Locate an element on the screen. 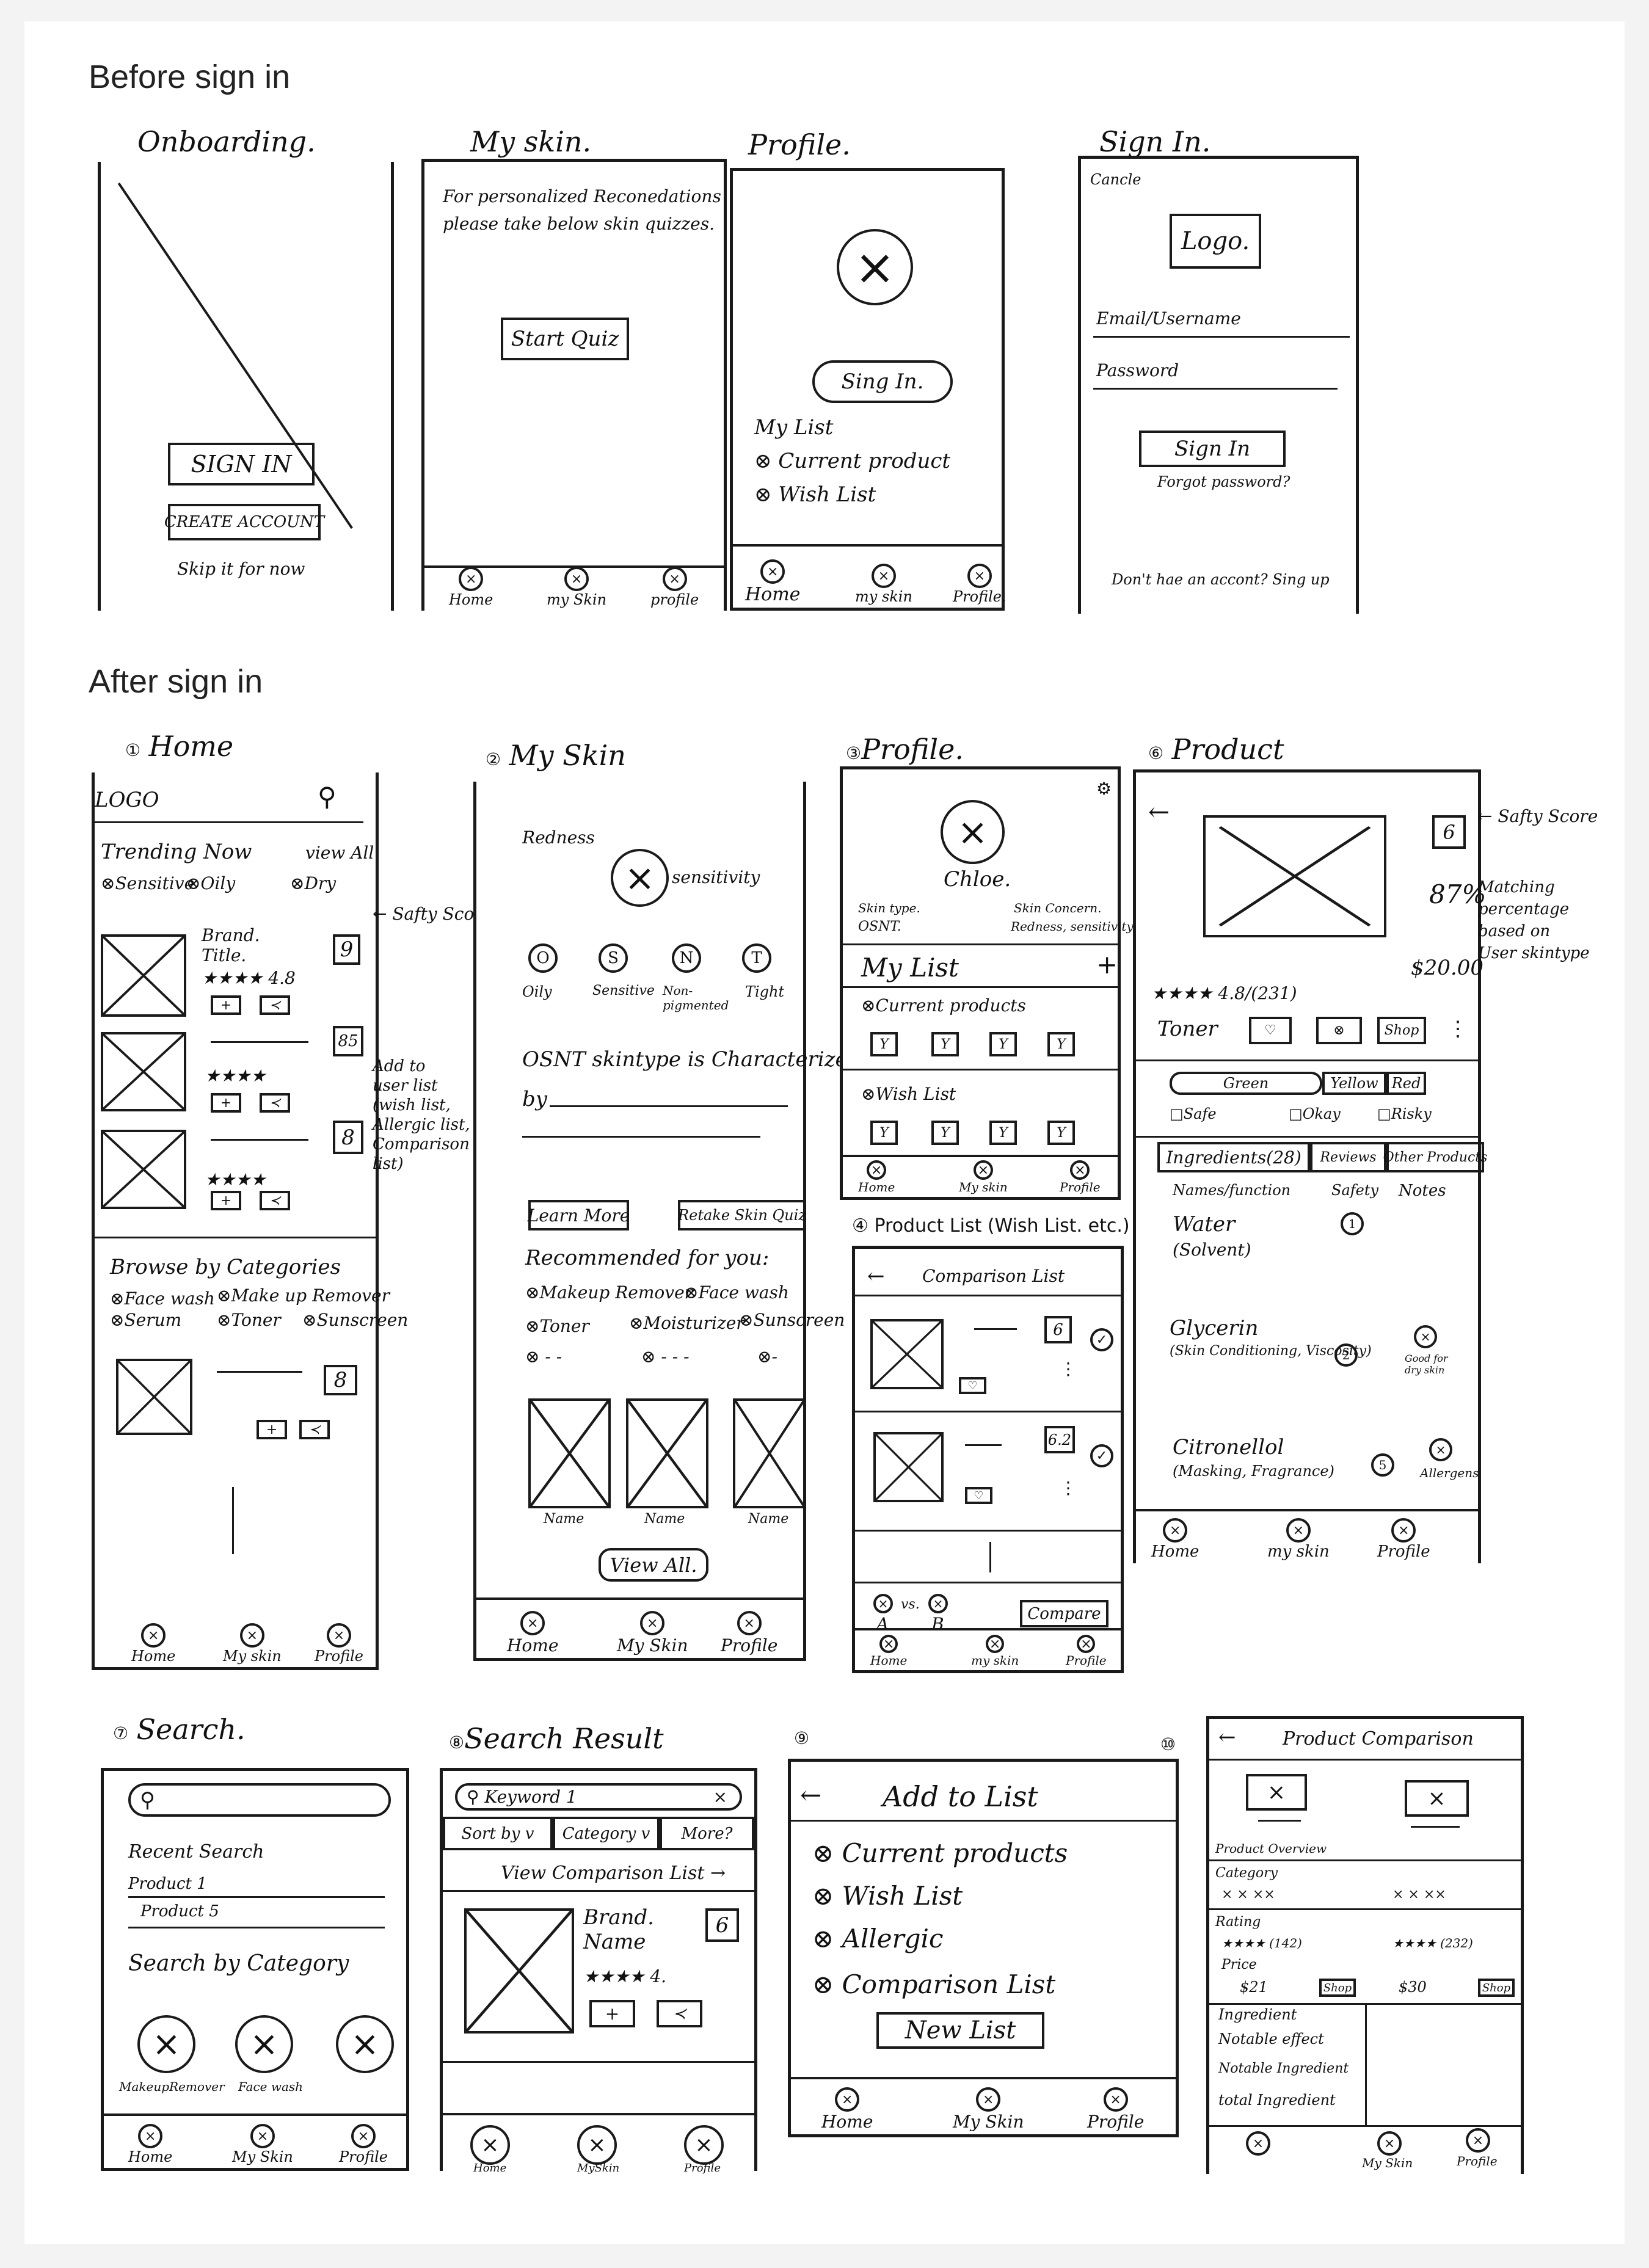 This screenshot has width=1649, height=2268. compare-b-icon: × is located at coordinates (938, 1604).